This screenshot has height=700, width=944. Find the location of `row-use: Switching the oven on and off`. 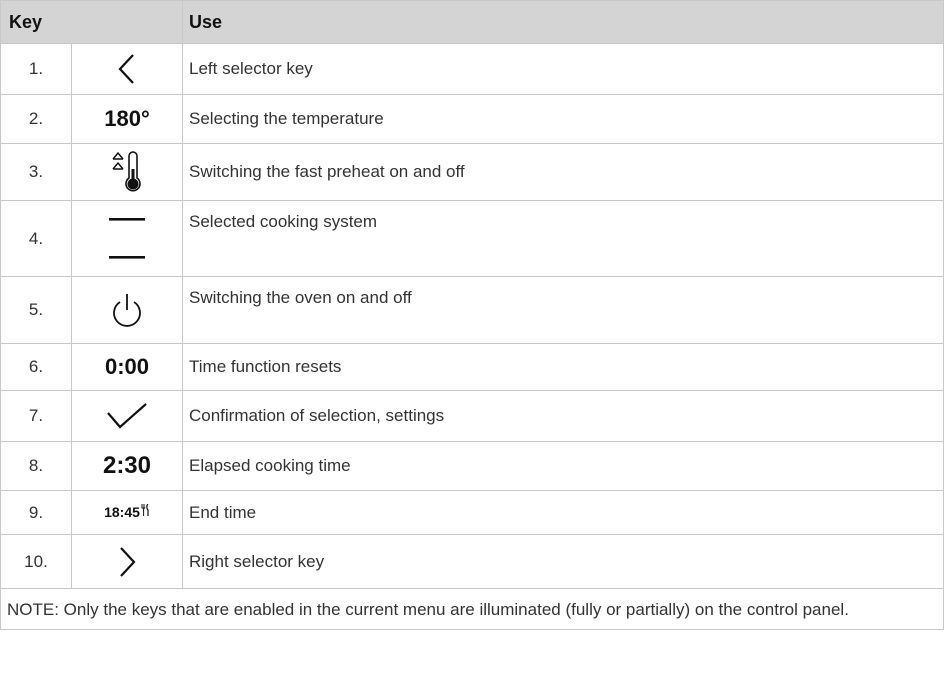

row-use: Switching the oven on and off is located at coordinates (563, 310).